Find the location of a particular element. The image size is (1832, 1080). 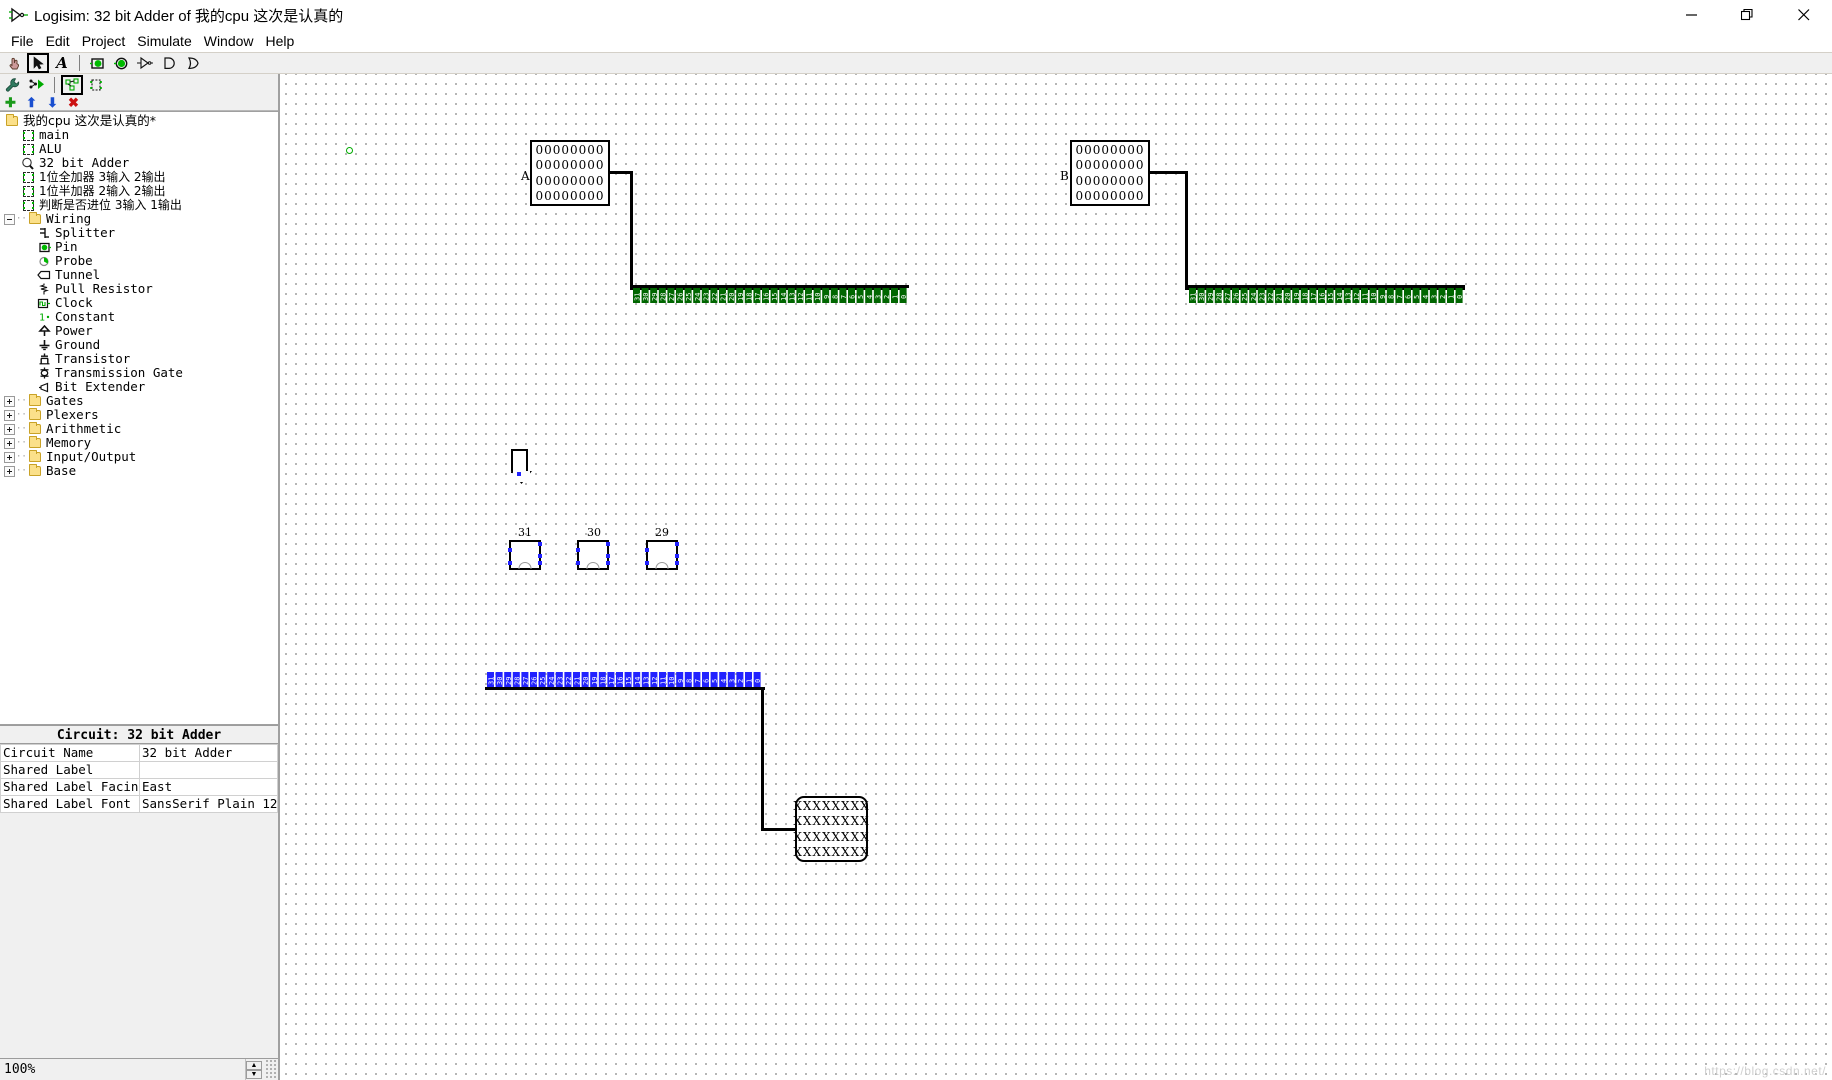

output-pin-tool is located at coordinates (121, 63).